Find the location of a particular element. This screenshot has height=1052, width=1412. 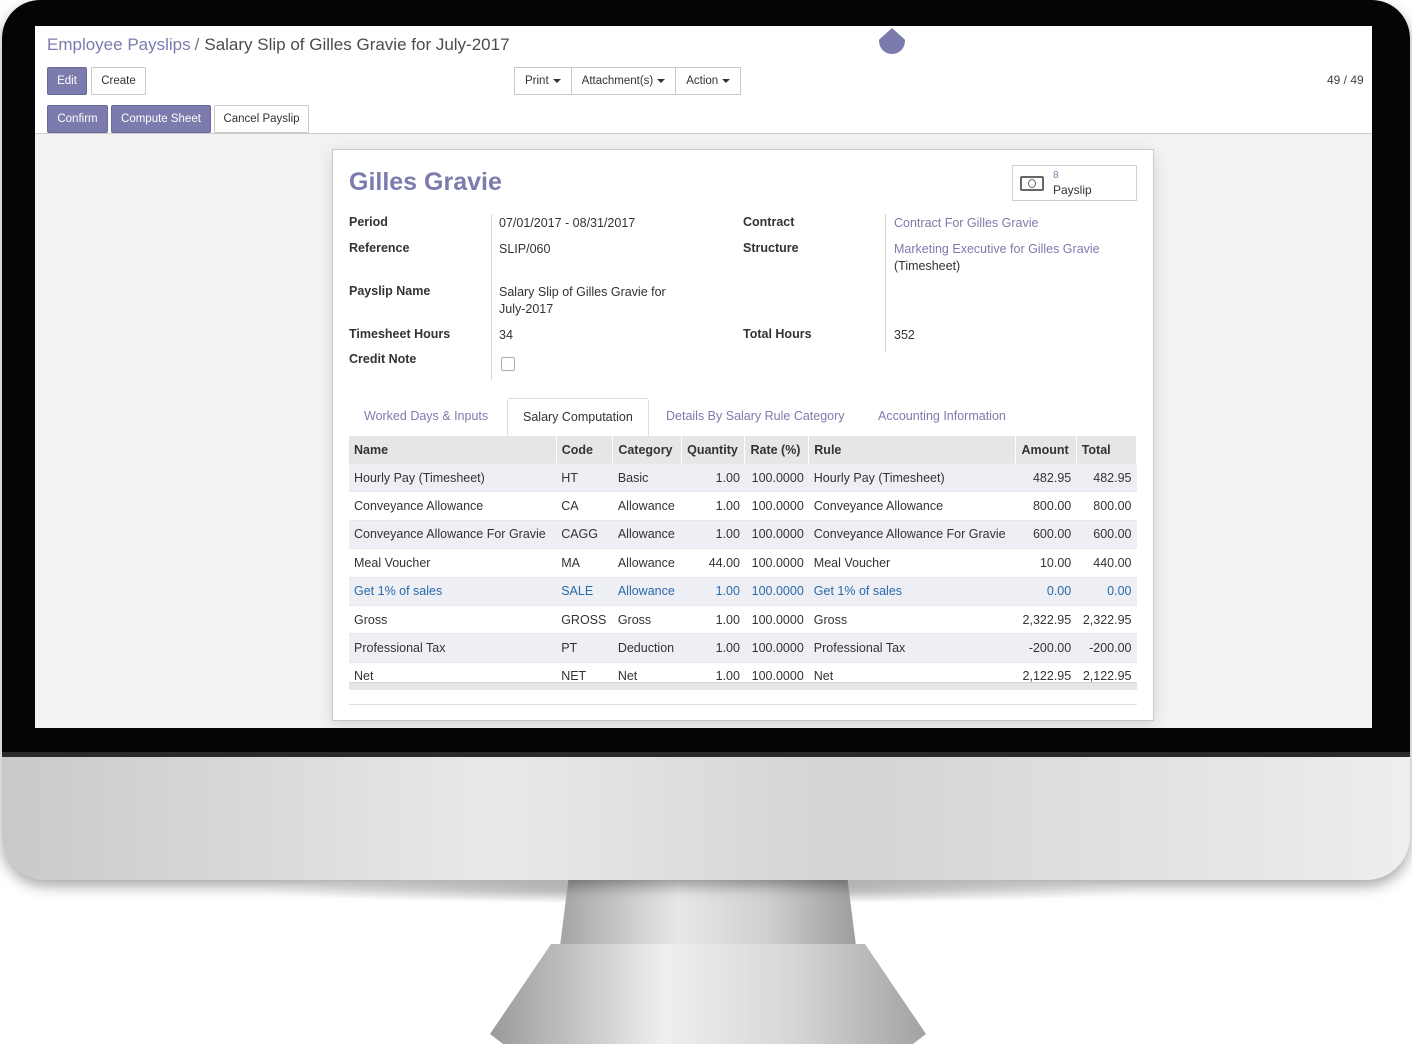

line-name: Meal Voucher is located at coordinates (453, 563).